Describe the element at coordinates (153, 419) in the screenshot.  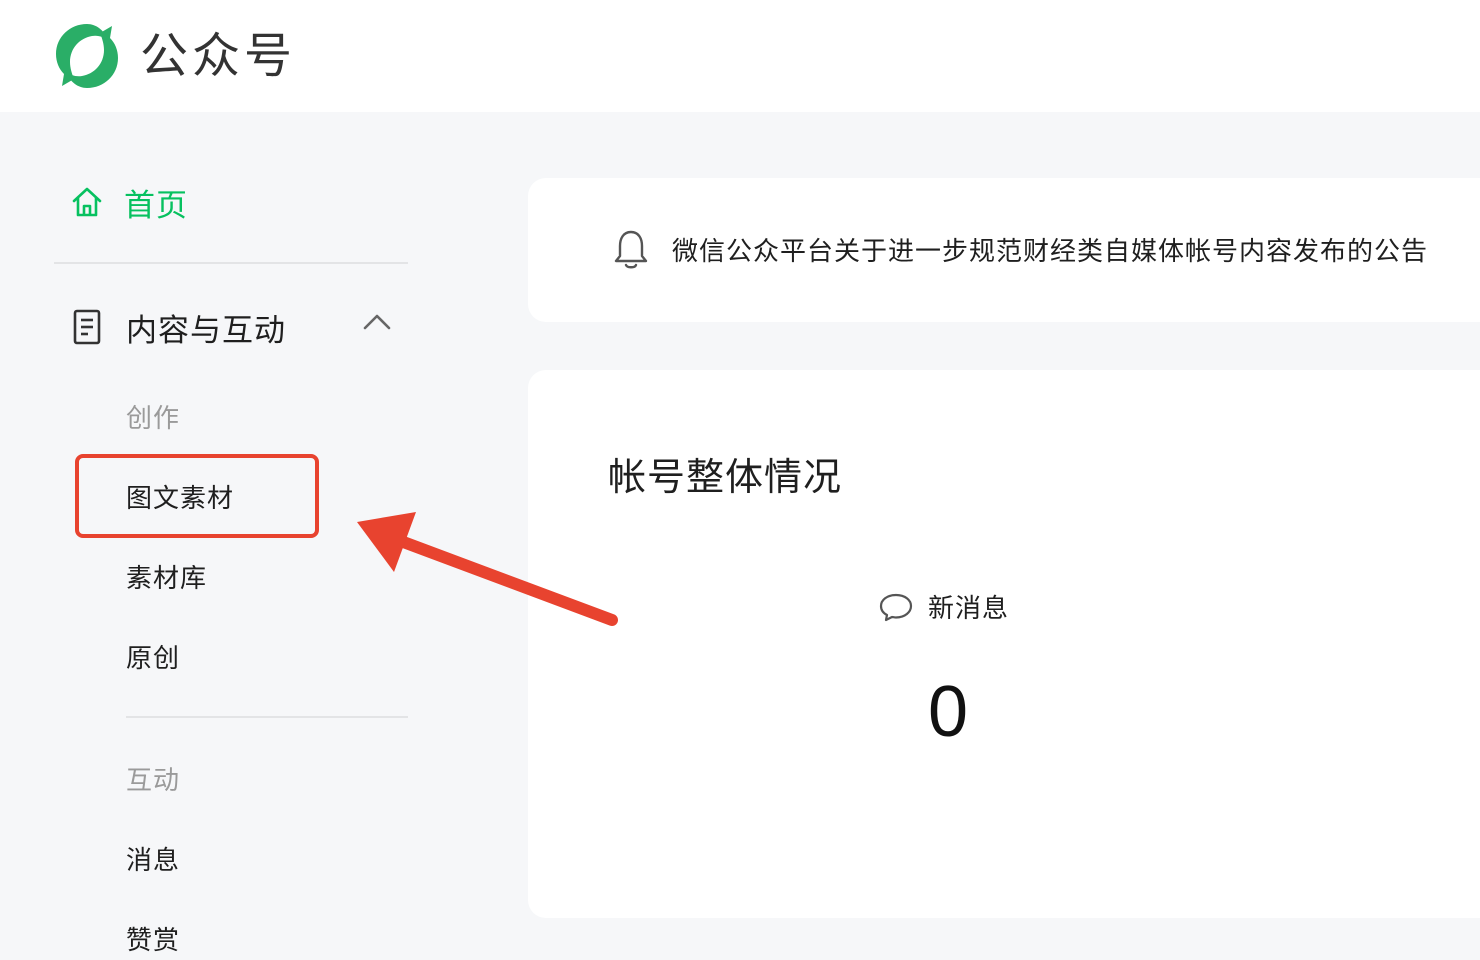
I see `group-title-create: 创作` at that location.